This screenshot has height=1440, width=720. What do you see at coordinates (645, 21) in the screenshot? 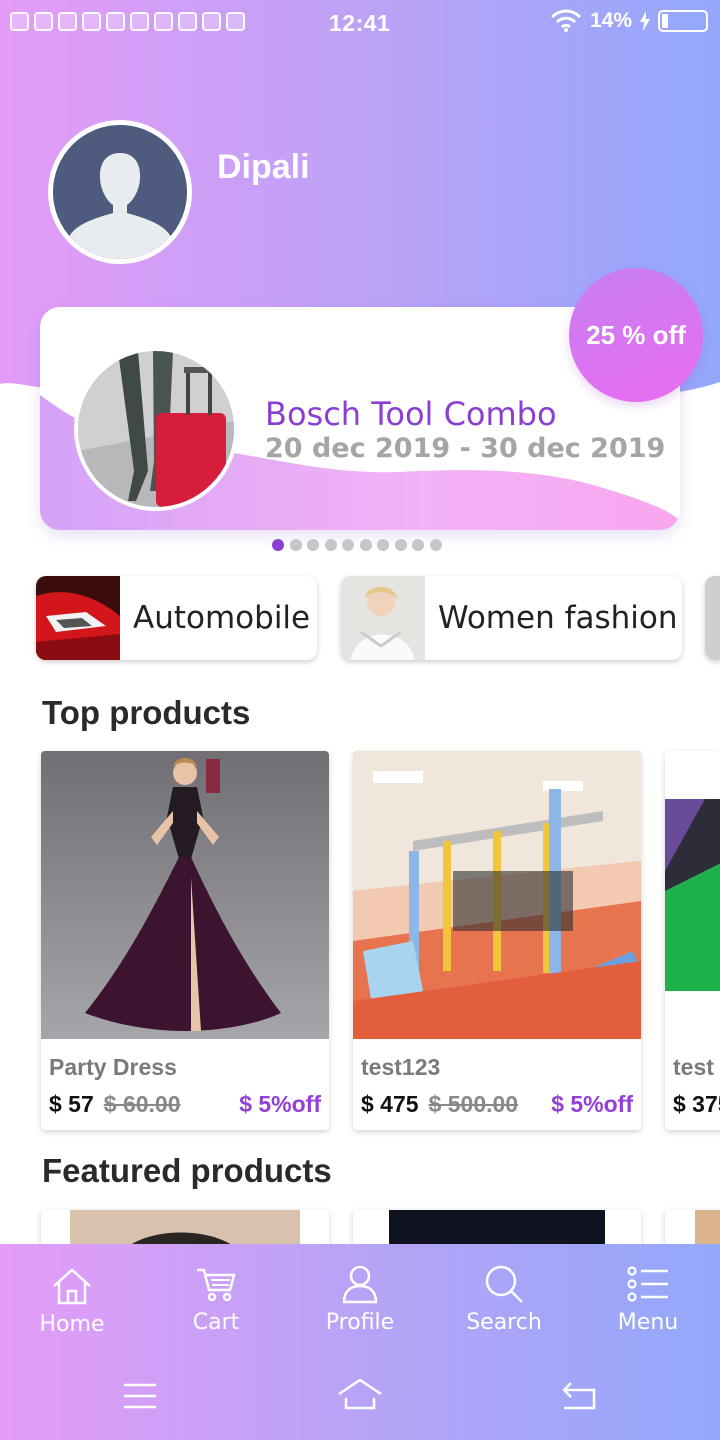
I see `charging-icon` at bounding box center [645, 21].